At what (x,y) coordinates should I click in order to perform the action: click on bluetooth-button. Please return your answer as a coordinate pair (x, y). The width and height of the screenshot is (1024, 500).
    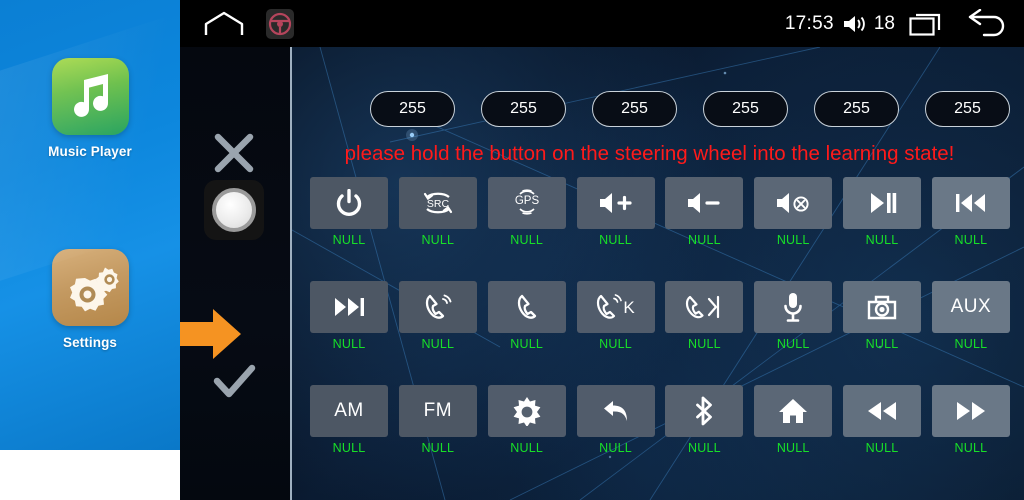
    Looking at the image, I should click on (704, 411).